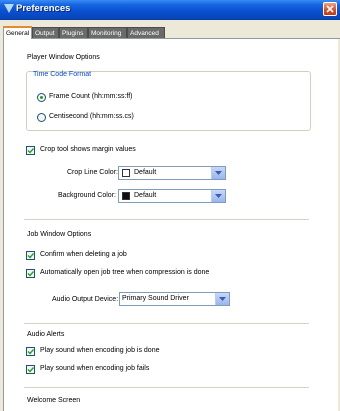  Describe the element at coordinates (170, 10) in the screenshot. I see `title-bar: Preferences` at that location.